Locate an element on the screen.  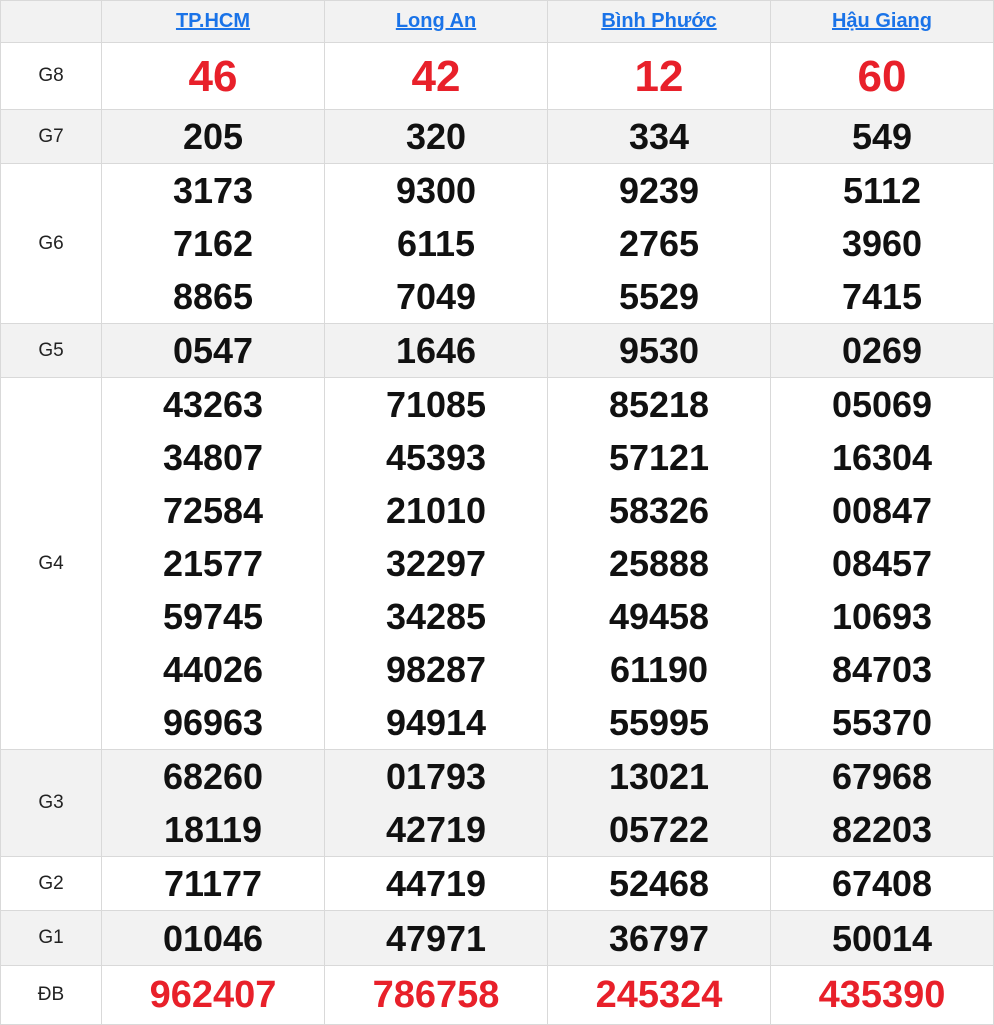
prize-number: 9530 is located at coordinates (659, 350).